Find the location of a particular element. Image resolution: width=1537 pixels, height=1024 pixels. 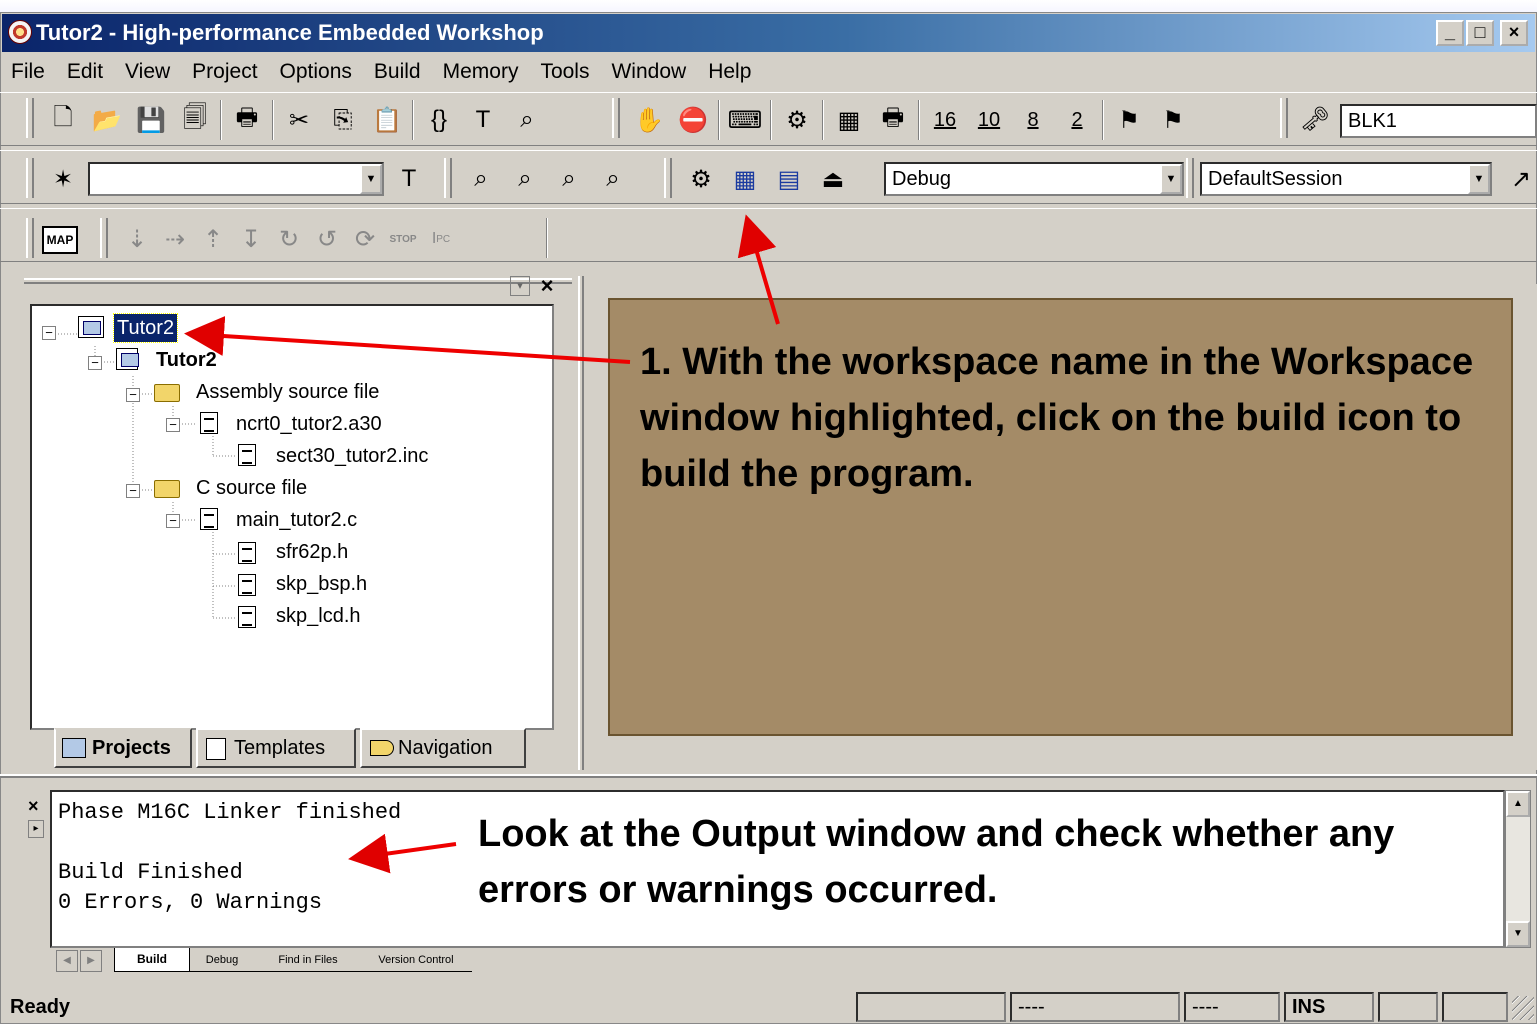

tree-item-file: skp_lcd.h is located at coordinates (318, 616).